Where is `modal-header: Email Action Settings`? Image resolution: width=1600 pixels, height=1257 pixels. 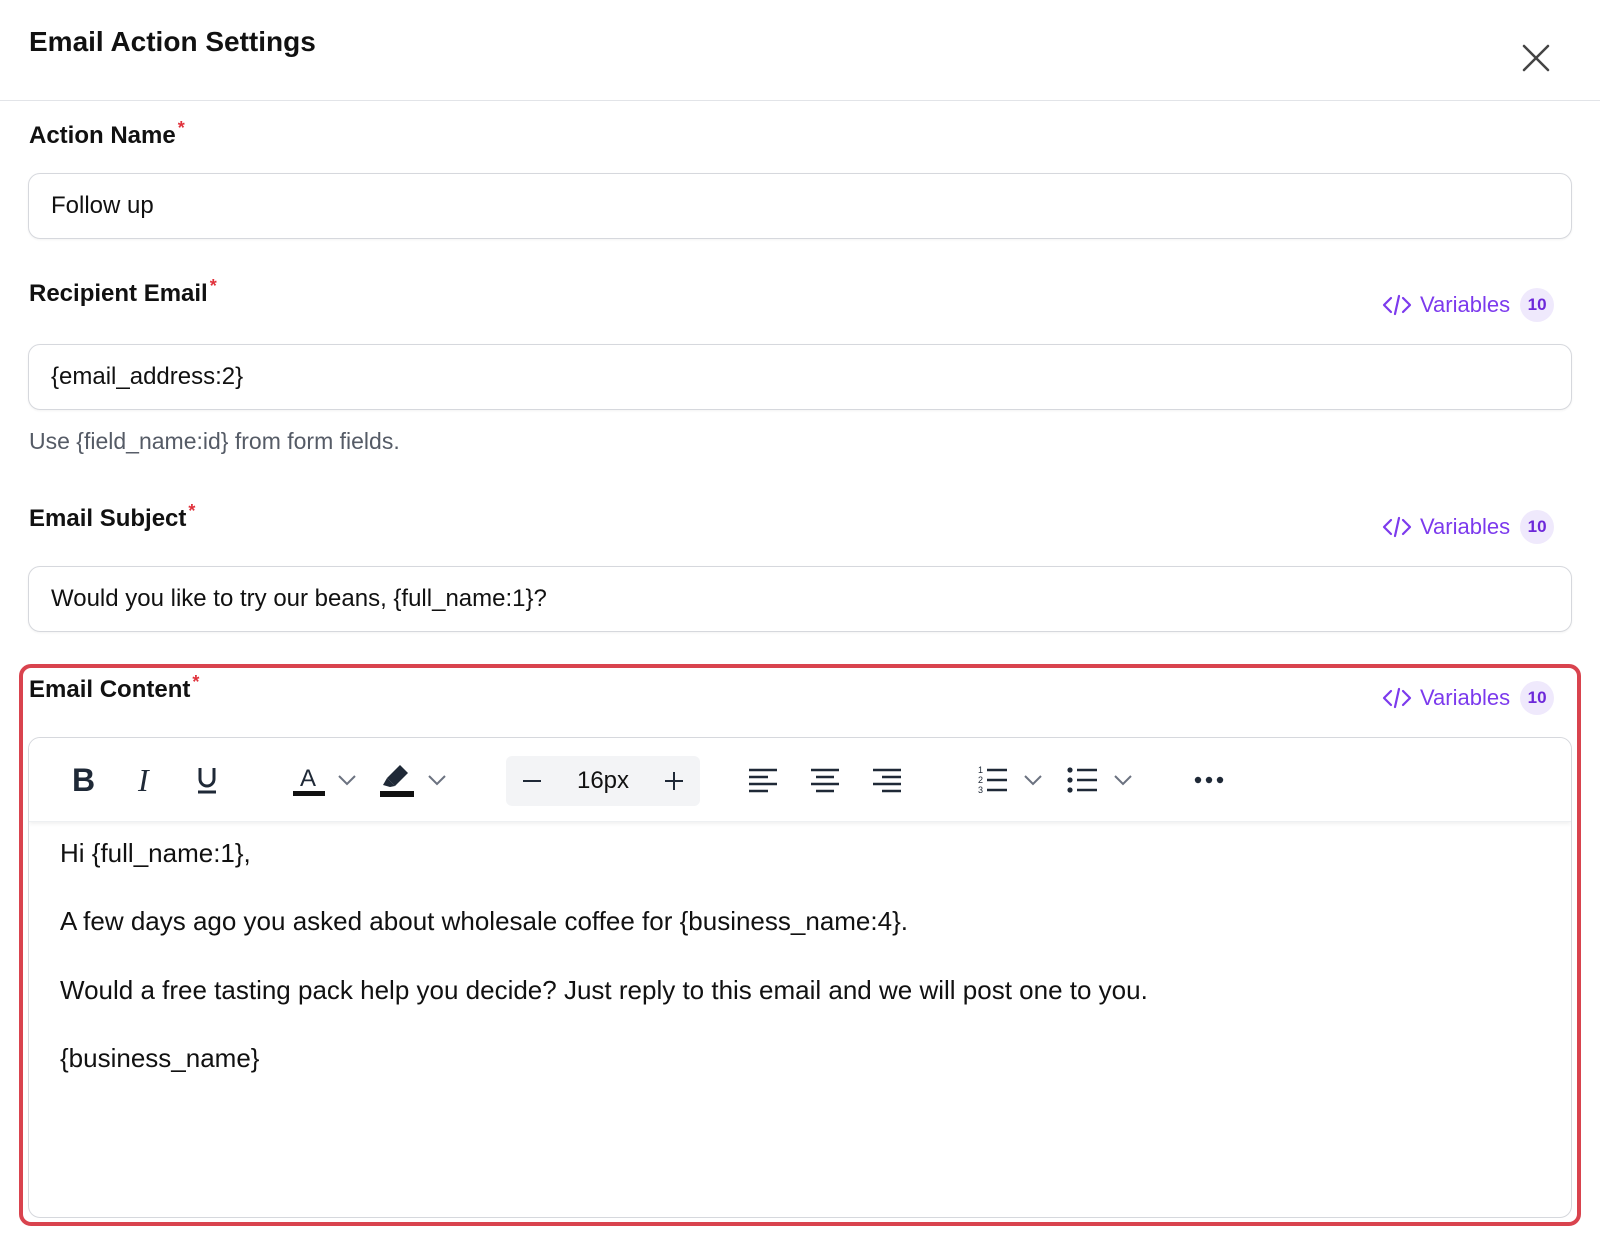 modal-header: Email Action Settings is located at coordinates (800, 50).